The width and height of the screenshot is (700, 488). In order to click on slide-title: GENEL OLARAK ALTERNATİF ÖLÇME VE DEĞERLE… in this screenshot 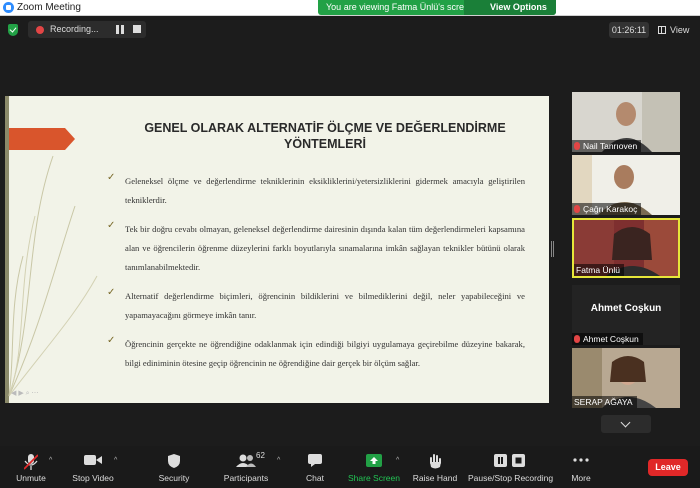, I will do `click(325, 136)`.